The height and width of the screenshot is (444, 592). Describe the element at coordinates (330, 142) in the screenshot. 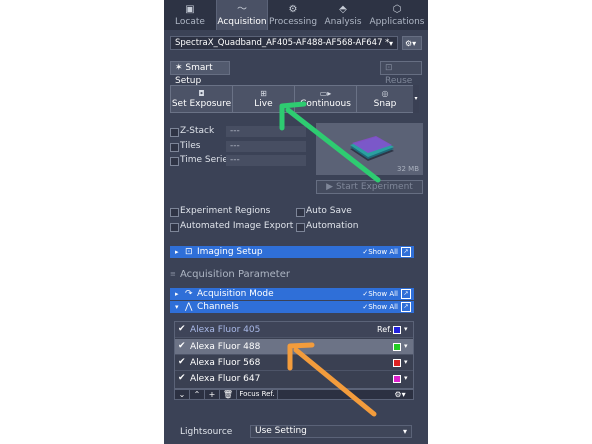

I see `green-arrow-icon` at that location.